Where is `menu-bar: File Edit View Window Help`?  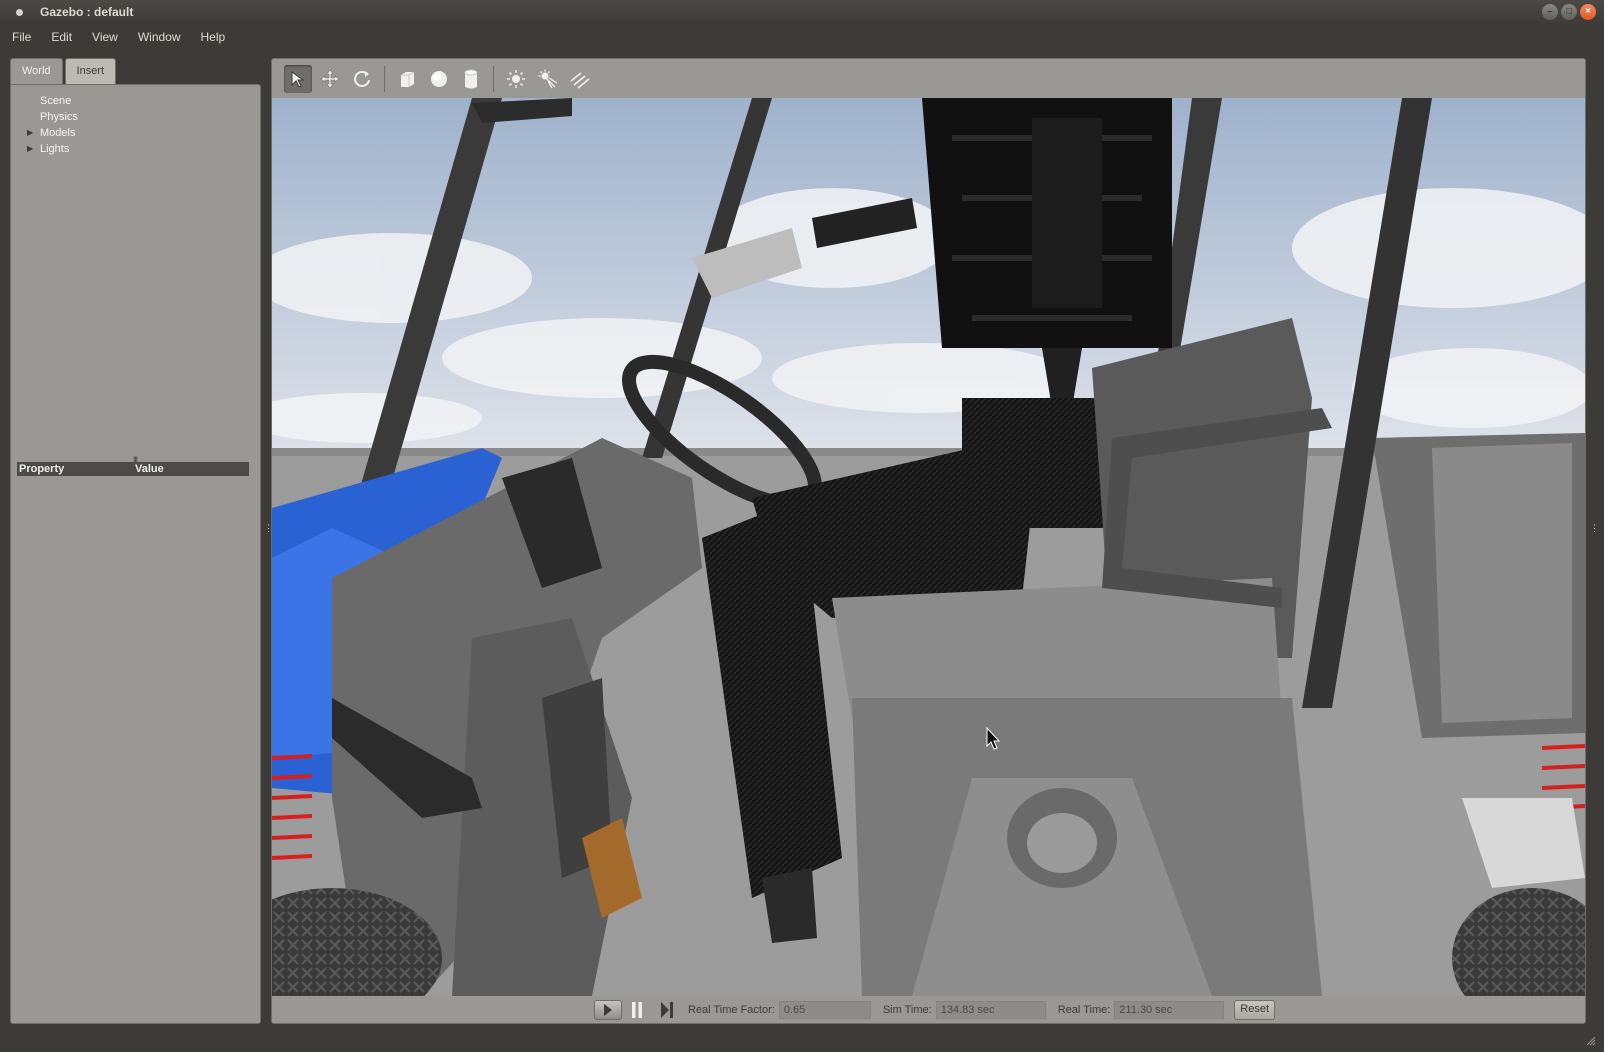
menu-bar: File Edit View Window Help is located at coordinates (802, 37).